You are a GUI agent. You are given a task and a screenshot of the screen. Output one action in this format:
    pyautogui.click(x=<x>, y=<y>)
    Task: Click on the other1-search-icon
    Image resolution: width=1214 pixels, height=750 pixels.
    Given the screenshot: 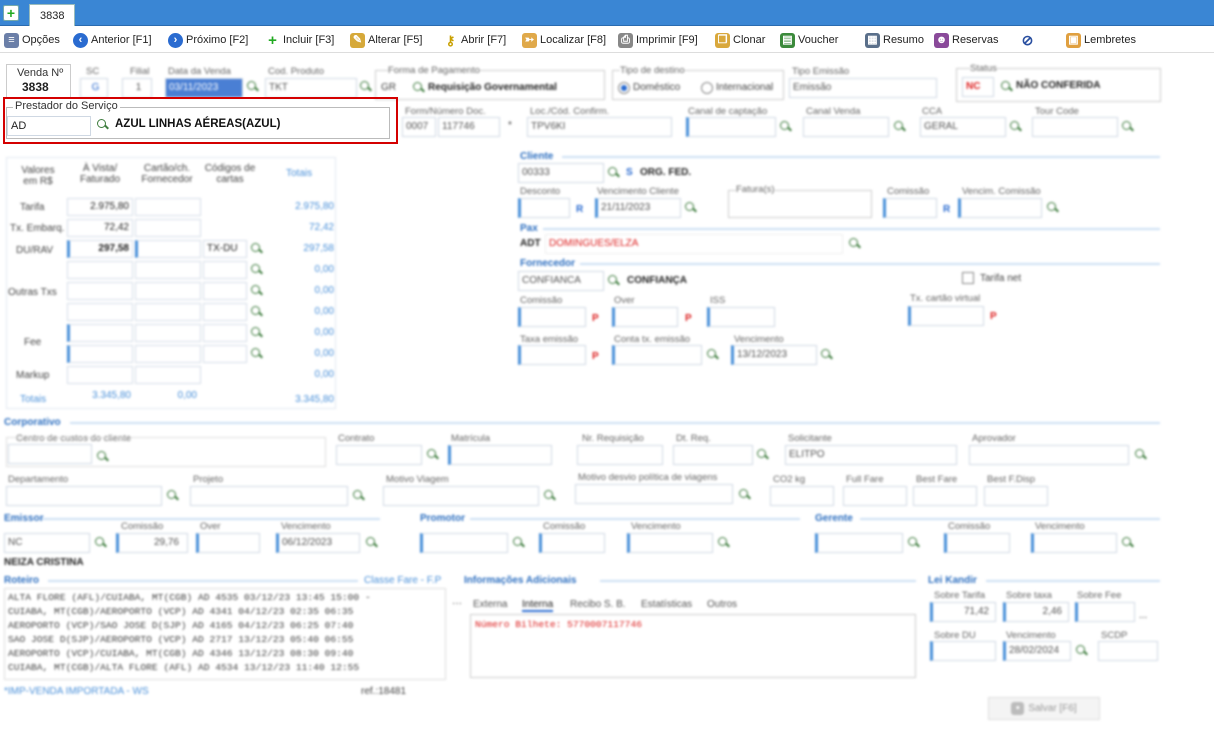 What is the action you would take?
    pyautogui.click(x=256, y=290)
    